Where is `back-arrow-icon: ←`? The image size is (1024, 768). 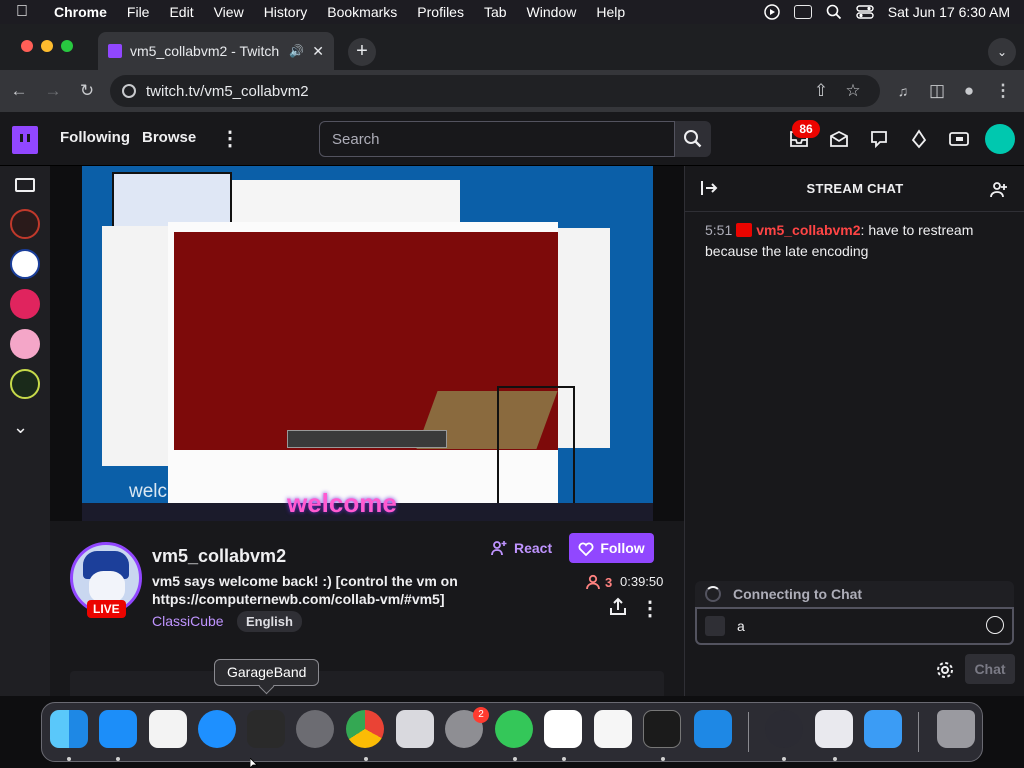 back-arrow-icon: ← is located at coordinates (19, 91).